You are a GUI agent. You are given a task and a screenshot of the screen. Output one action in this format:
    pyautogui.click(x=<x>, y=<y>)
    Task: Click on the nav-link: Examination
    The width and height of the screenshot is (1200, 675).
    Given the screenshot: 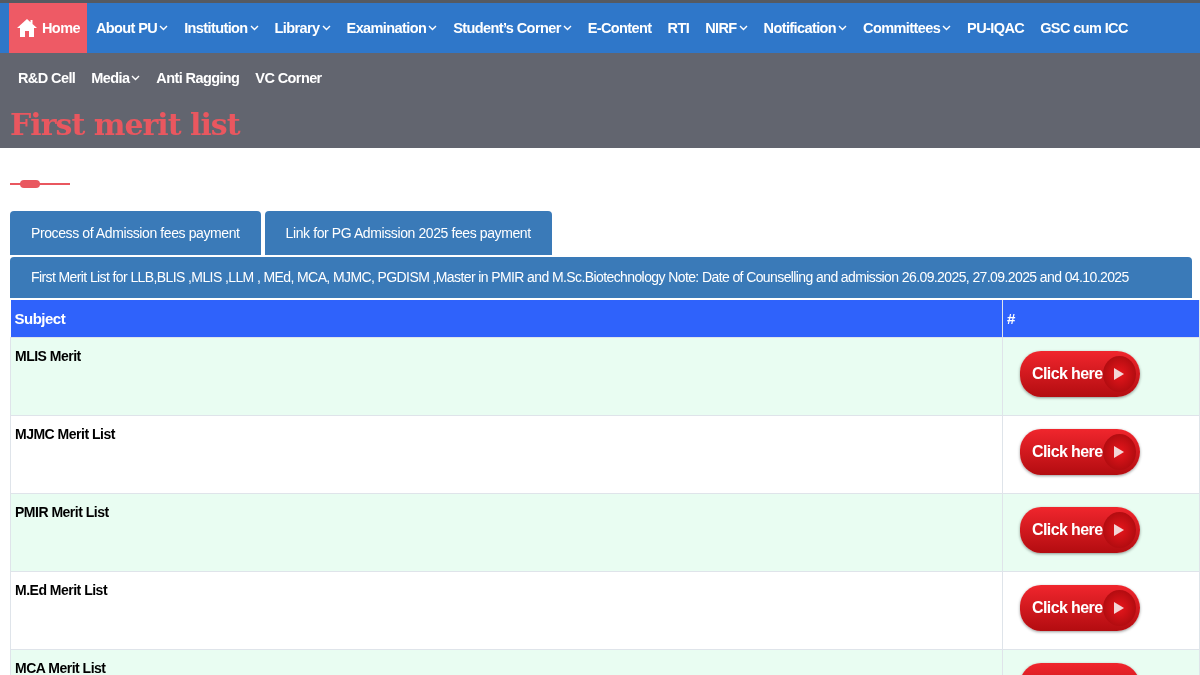 What is the action you would take?
    pyautogui.click(x=391, y=28)
    